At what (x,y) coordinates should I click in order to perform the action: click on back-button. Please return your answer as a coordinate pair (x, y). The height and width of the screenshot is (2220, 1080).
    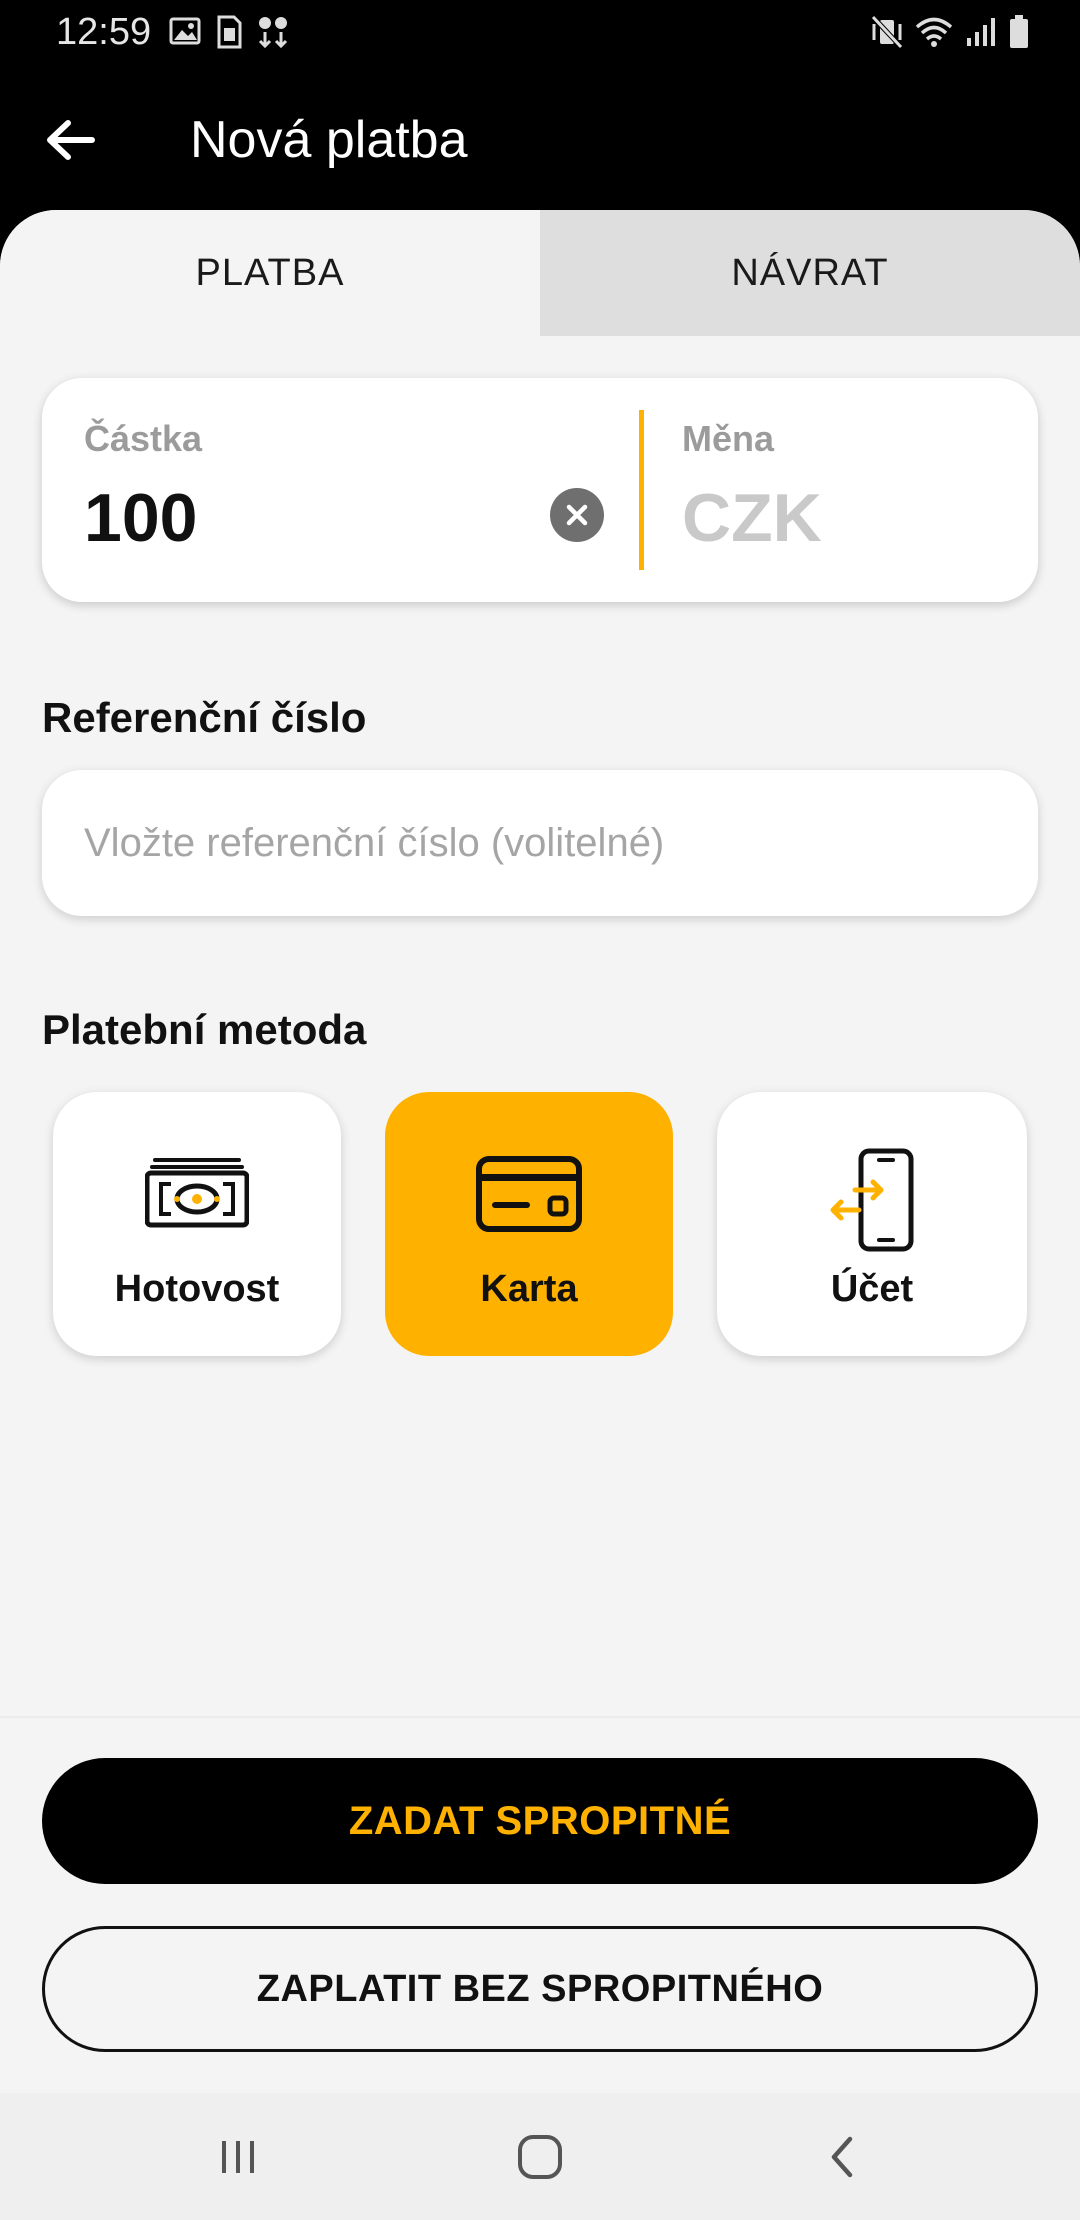
    Looking at the image, I should click on (70, 140).